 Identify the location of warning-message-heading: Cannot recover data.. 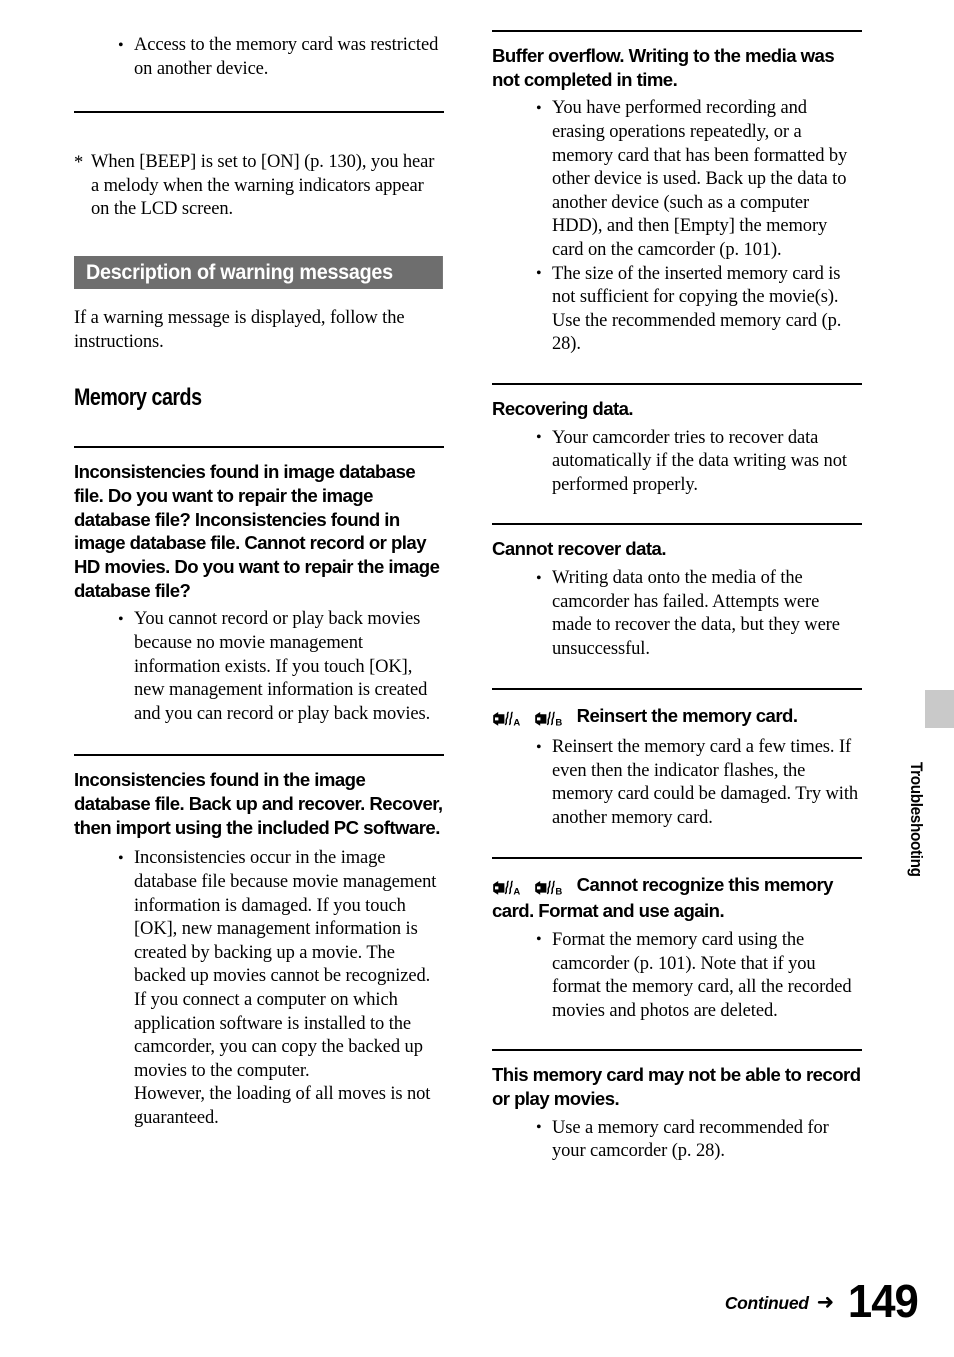
(579, 549).